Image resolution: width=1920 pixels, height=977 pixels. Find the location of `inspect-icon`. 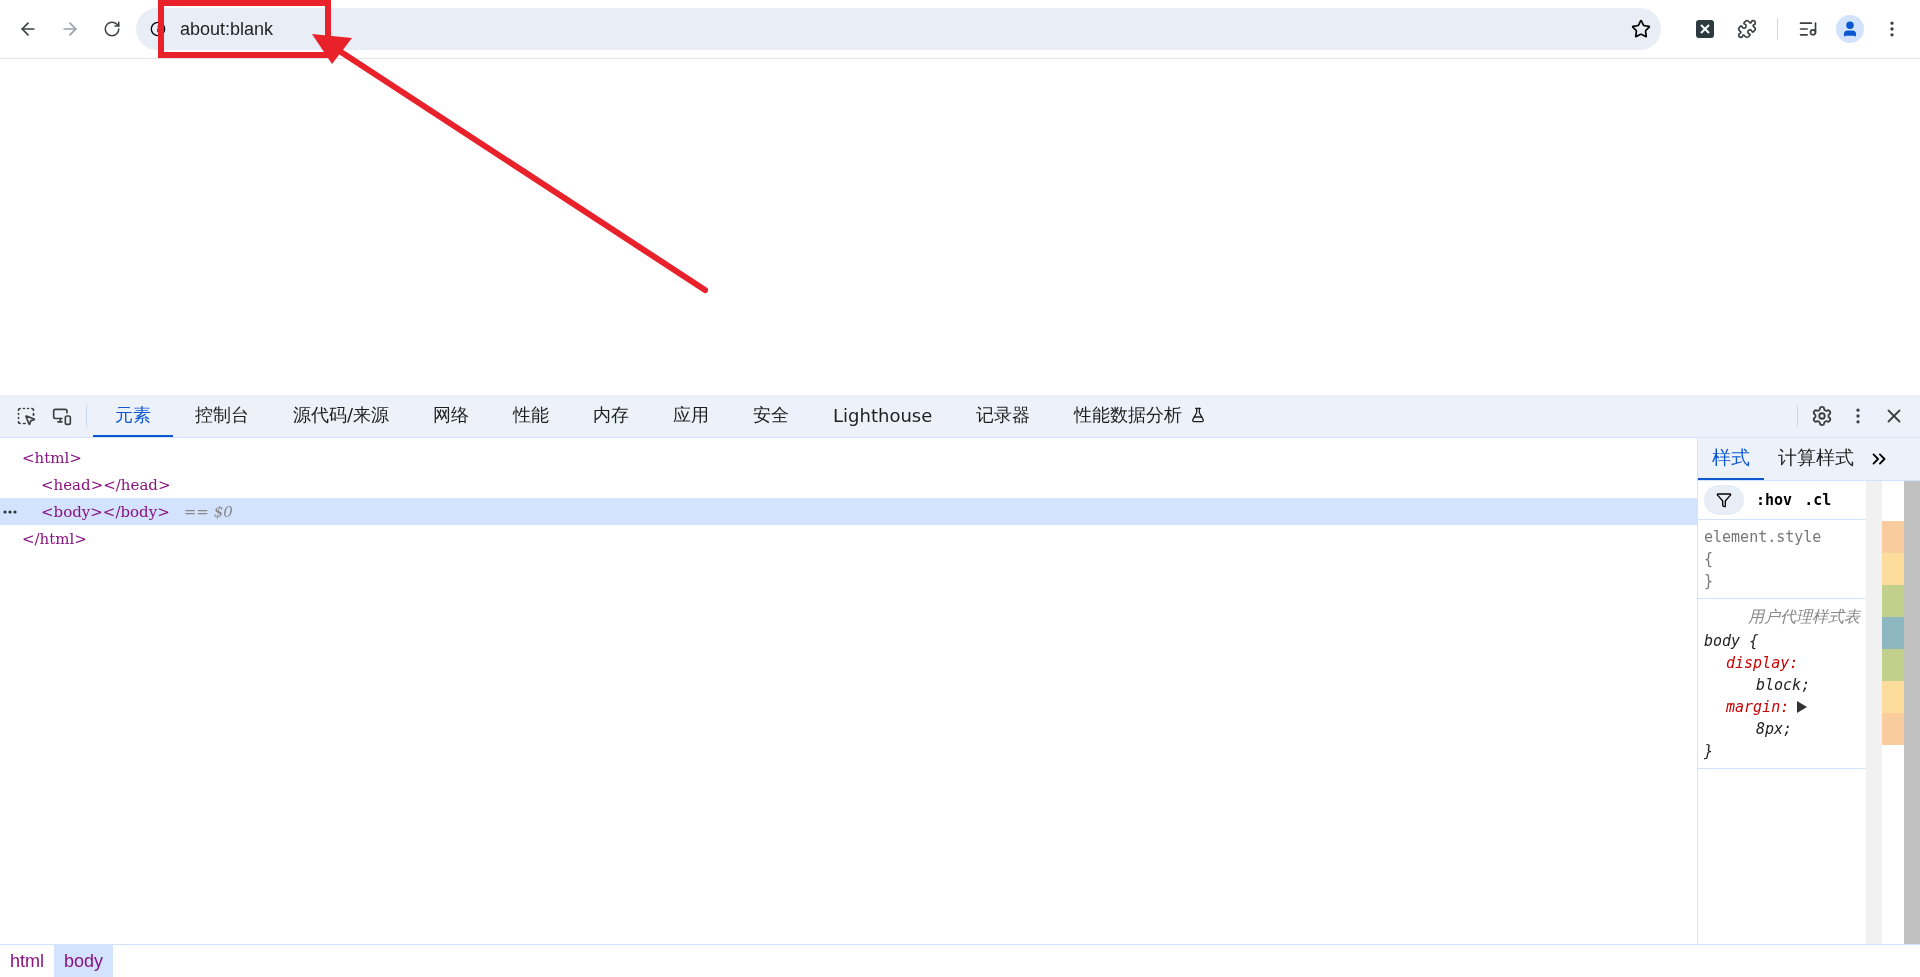

inspect-icon is located at coordinates (26, 416).